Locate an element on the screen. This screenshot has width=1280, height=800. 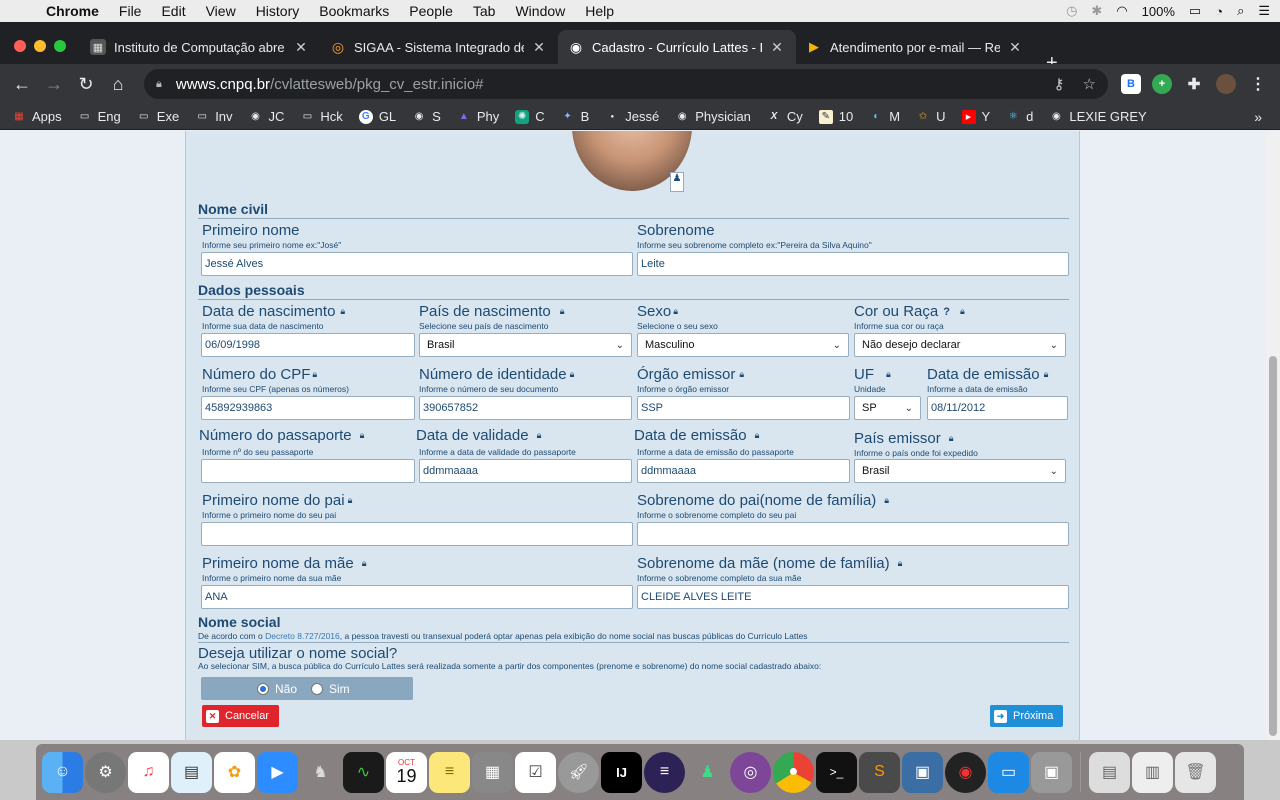
pais-nascimento-select: Brasil ⌄ is located at coordinates (525, 345).